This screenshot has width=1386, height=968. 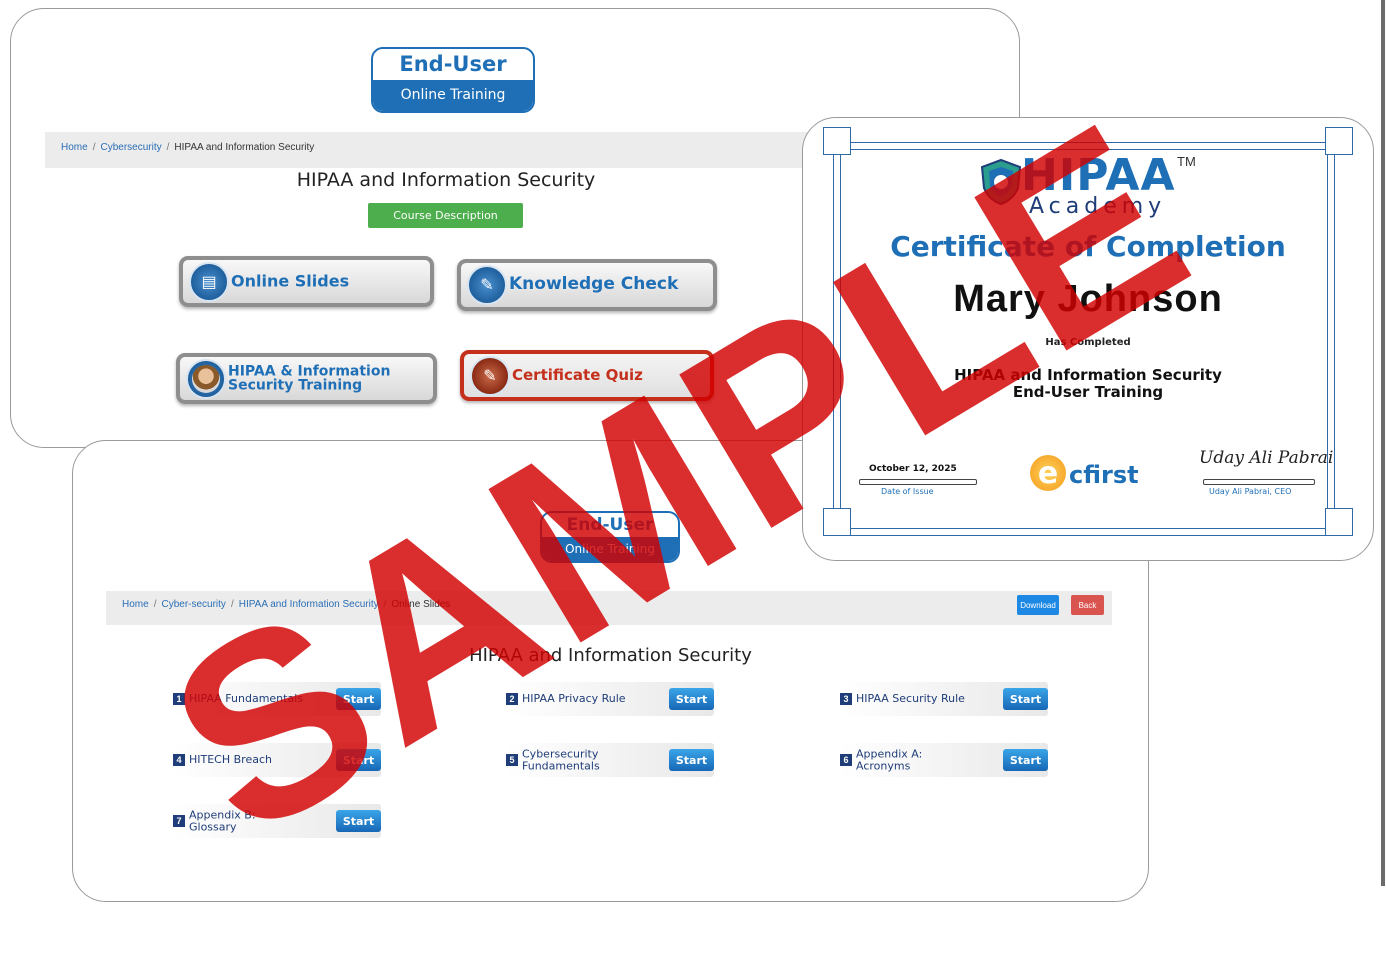 What do you see at coordinates (445, 215) in the screenshot?
I see `course-description-button: Course Description` at bounding box center [445, 215].